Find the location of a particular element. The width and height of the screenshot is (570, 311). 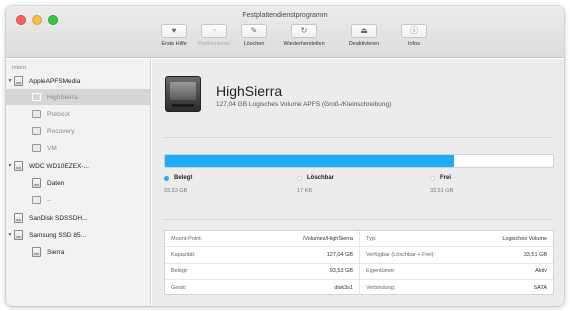

legend-dot-used-icon is located at coordinates (166, 178).